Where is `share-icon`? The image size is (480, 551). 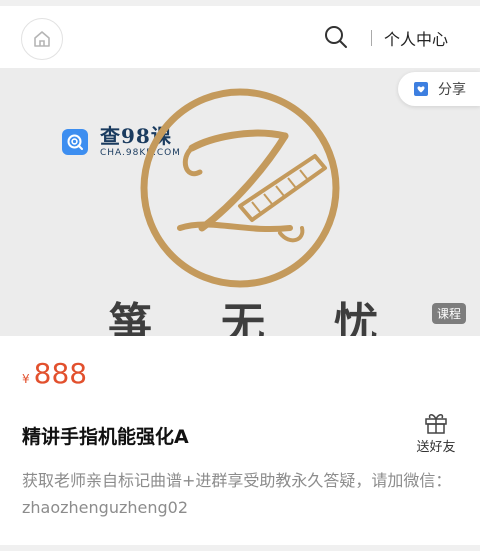
share-icon is located at coordinates (421, 89).